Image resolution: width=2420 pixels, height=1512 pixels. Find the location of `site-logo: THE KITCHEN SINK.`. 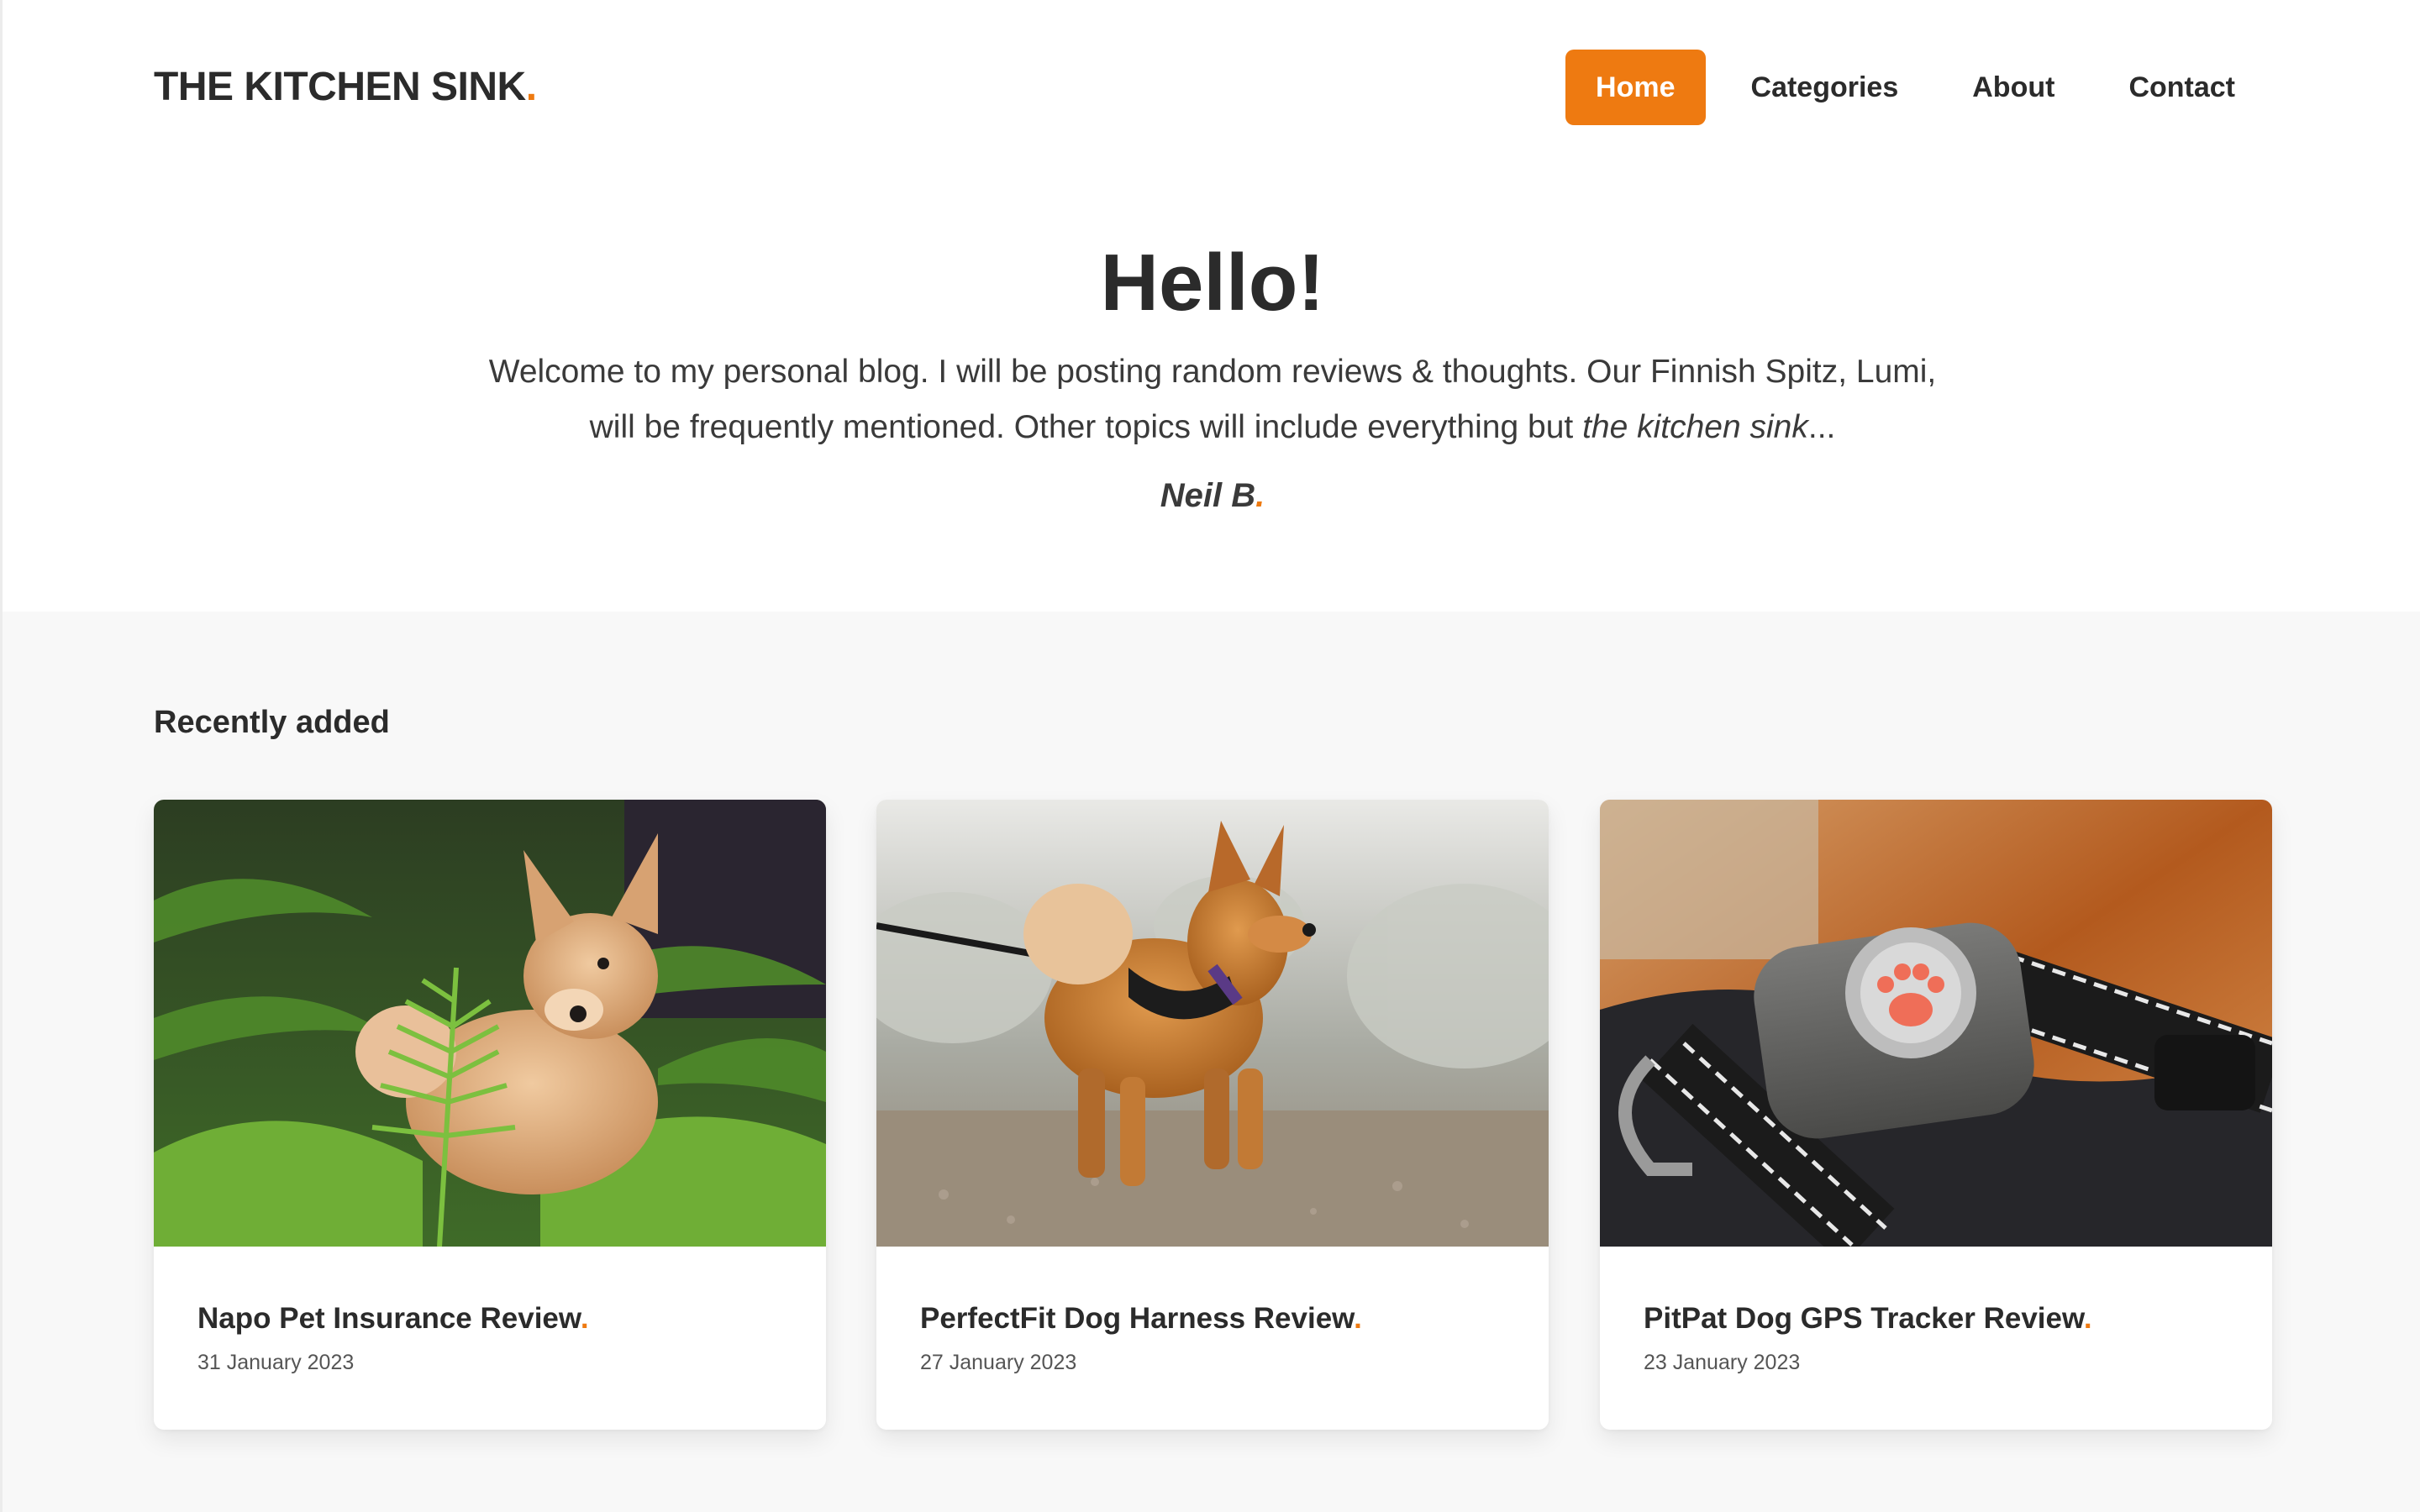

site-logo: THE KITCHEN SINK. is located at coordinates (345, 87).